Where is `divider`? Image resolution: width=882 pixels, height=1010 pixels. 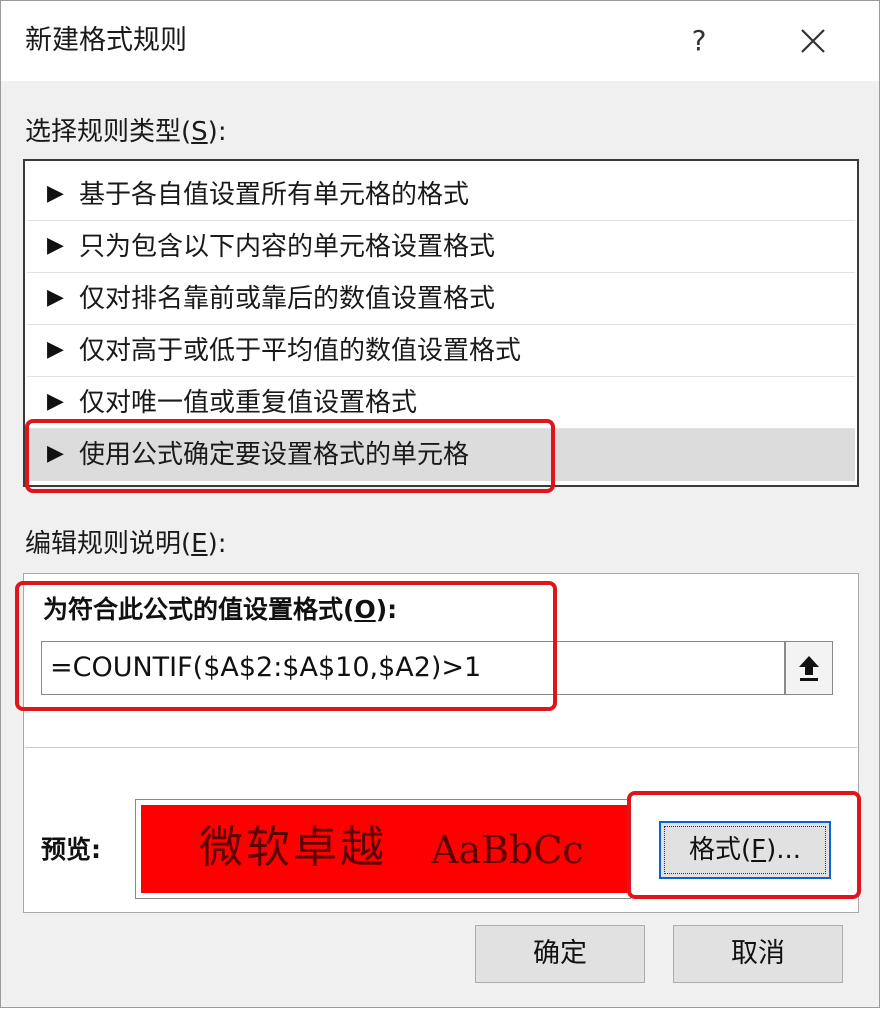 divider is located at coordinates (441, 747).